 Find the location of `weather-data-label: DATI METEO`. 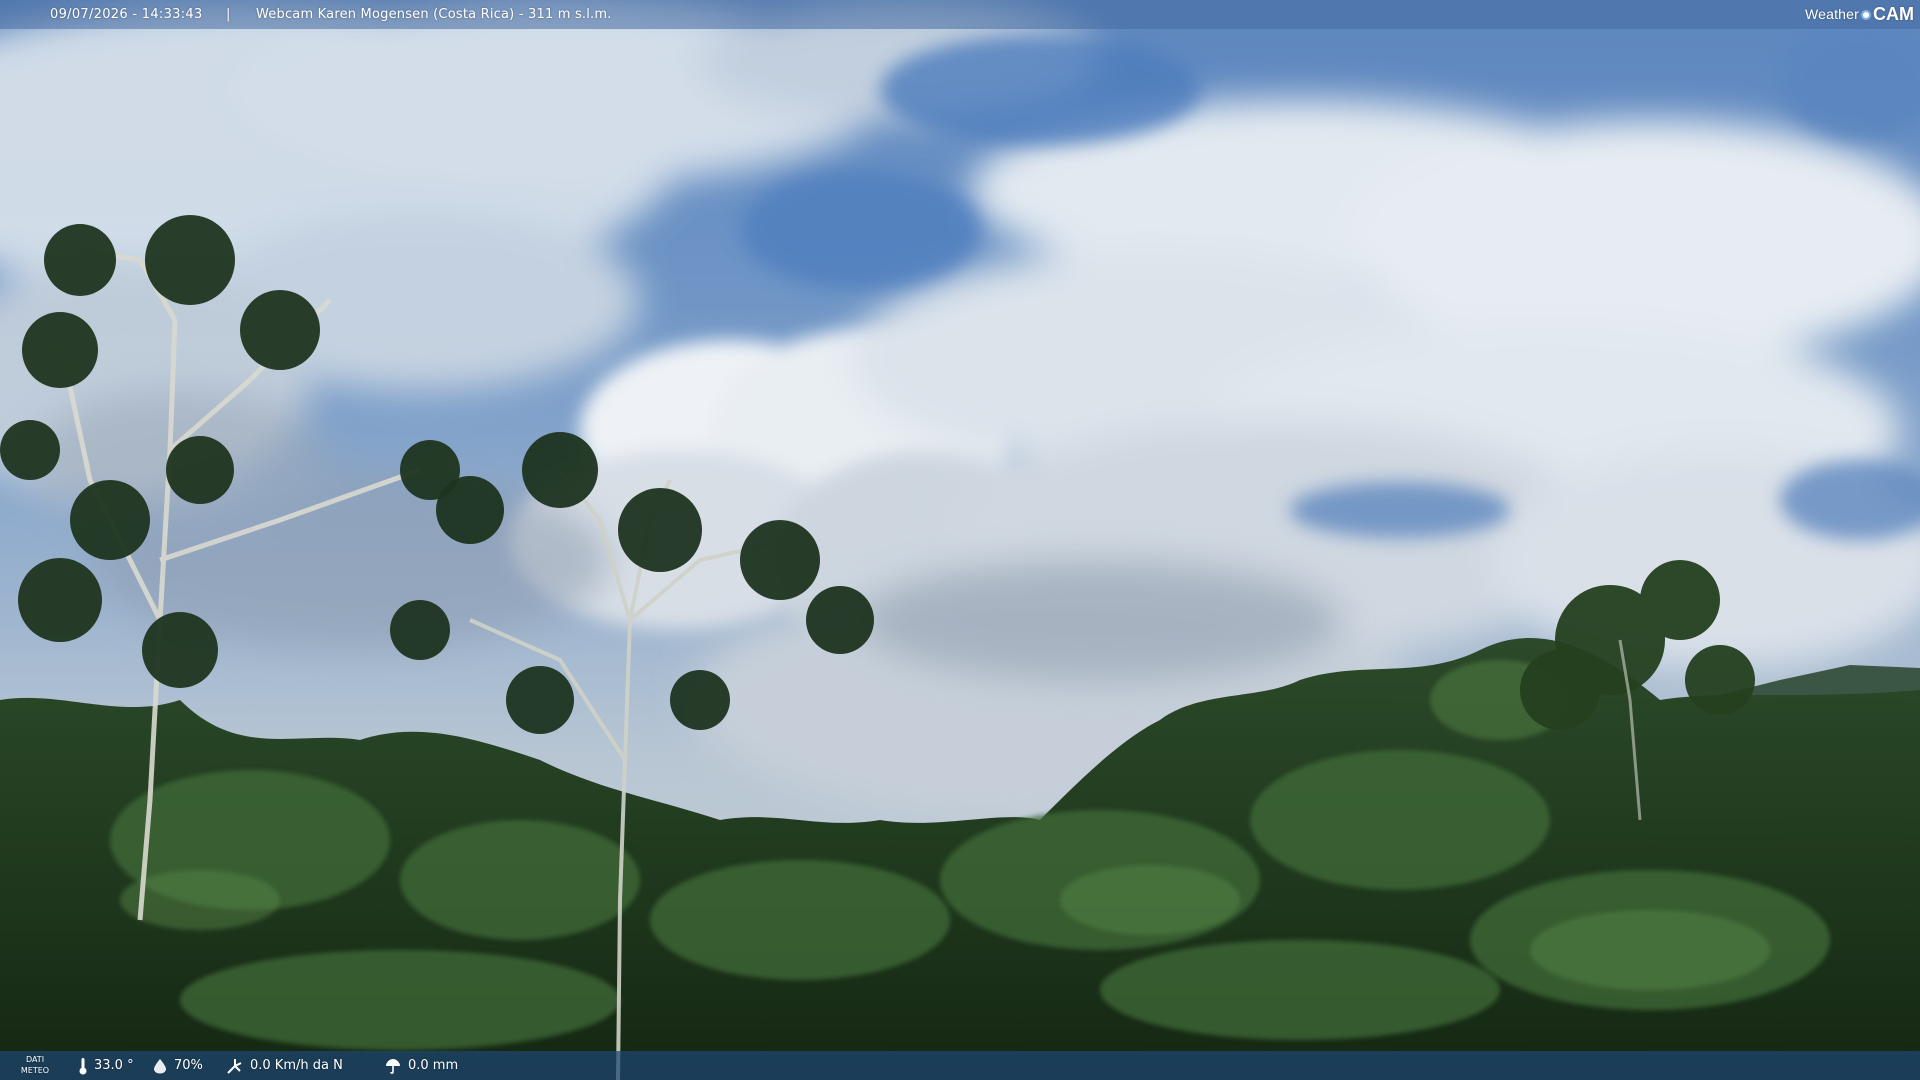

weather-data-label: DATI METEO is located at coordinates (35, 1065).